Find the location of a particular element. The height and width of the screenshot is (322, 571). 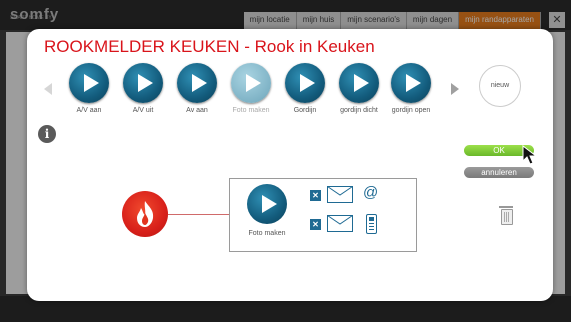

action-gordijn: Gordijn is located at coordinates (305, 93).